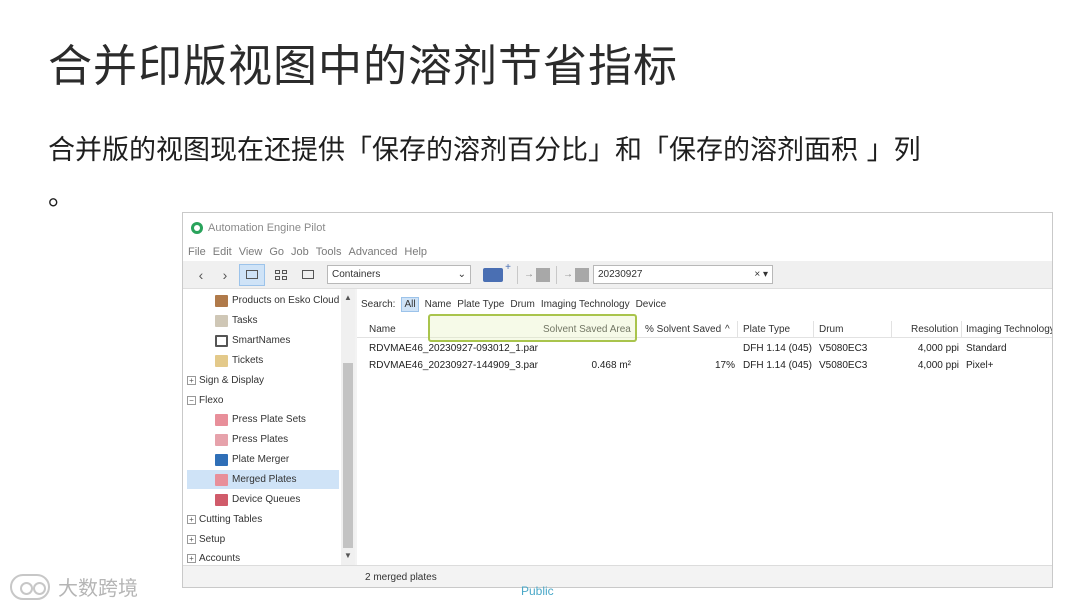 The image size is (1080, 608). Describe the element at coordinates (934, 329) in the screenshot. I see `column-header-resolution: Resolution` at that location.